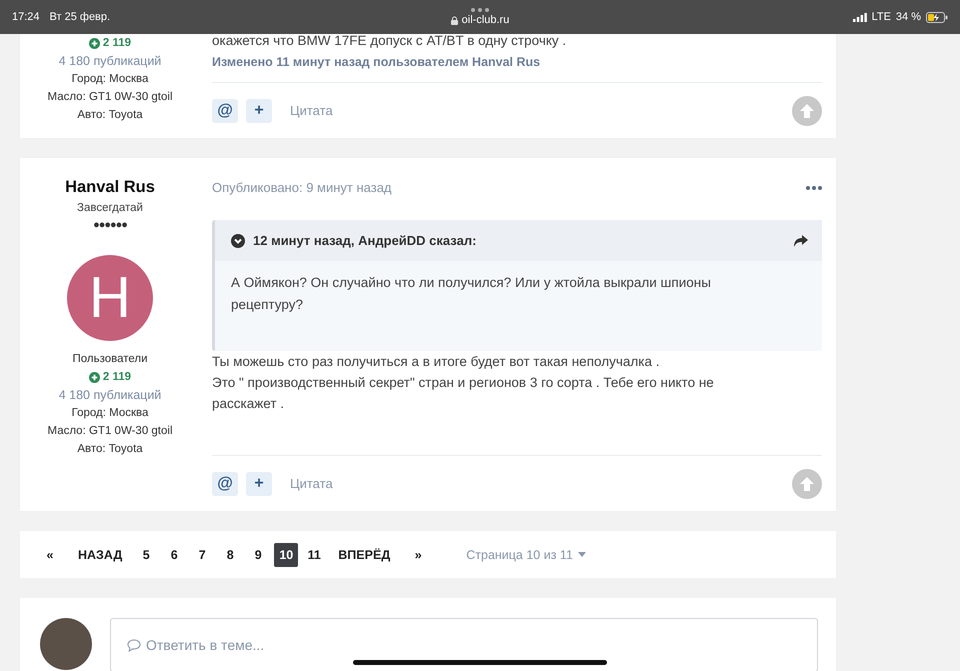  Describe the element at coordinates (859, 17) in the screenshot. I see `signal-icon` at that location.